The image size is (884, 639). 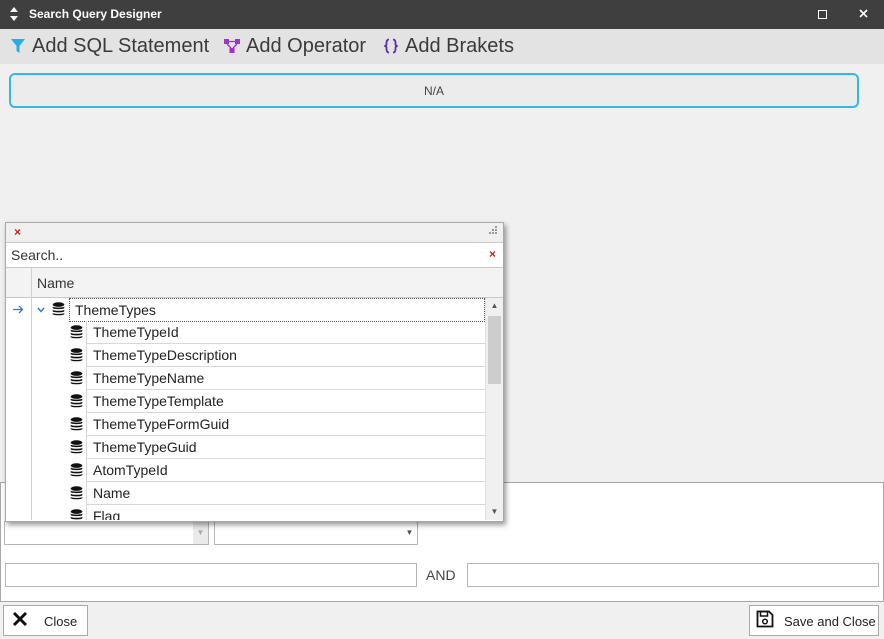 I want to click on tree-node-label: ThemeTypeDescription, so click(x=165, y=355).